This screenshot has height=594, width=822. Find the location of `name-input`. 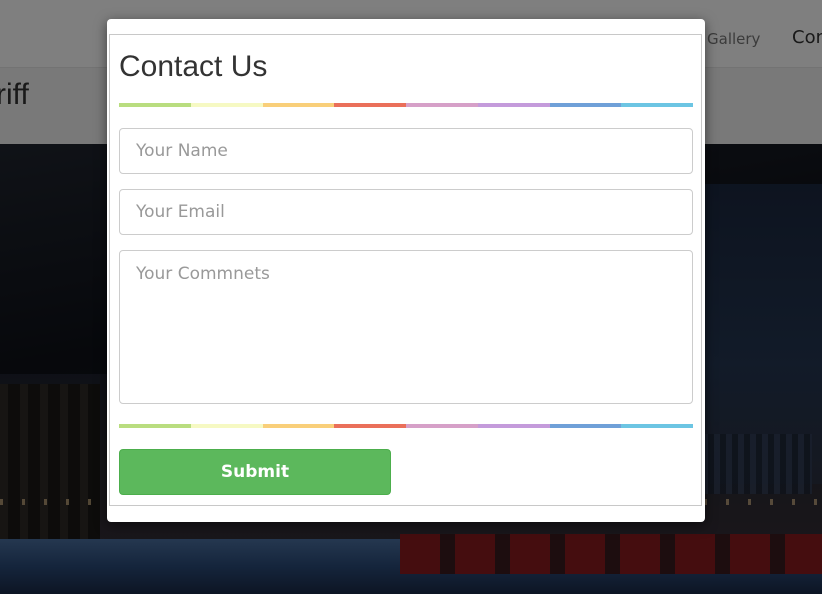

name-input is located at coordinates (406, 151).